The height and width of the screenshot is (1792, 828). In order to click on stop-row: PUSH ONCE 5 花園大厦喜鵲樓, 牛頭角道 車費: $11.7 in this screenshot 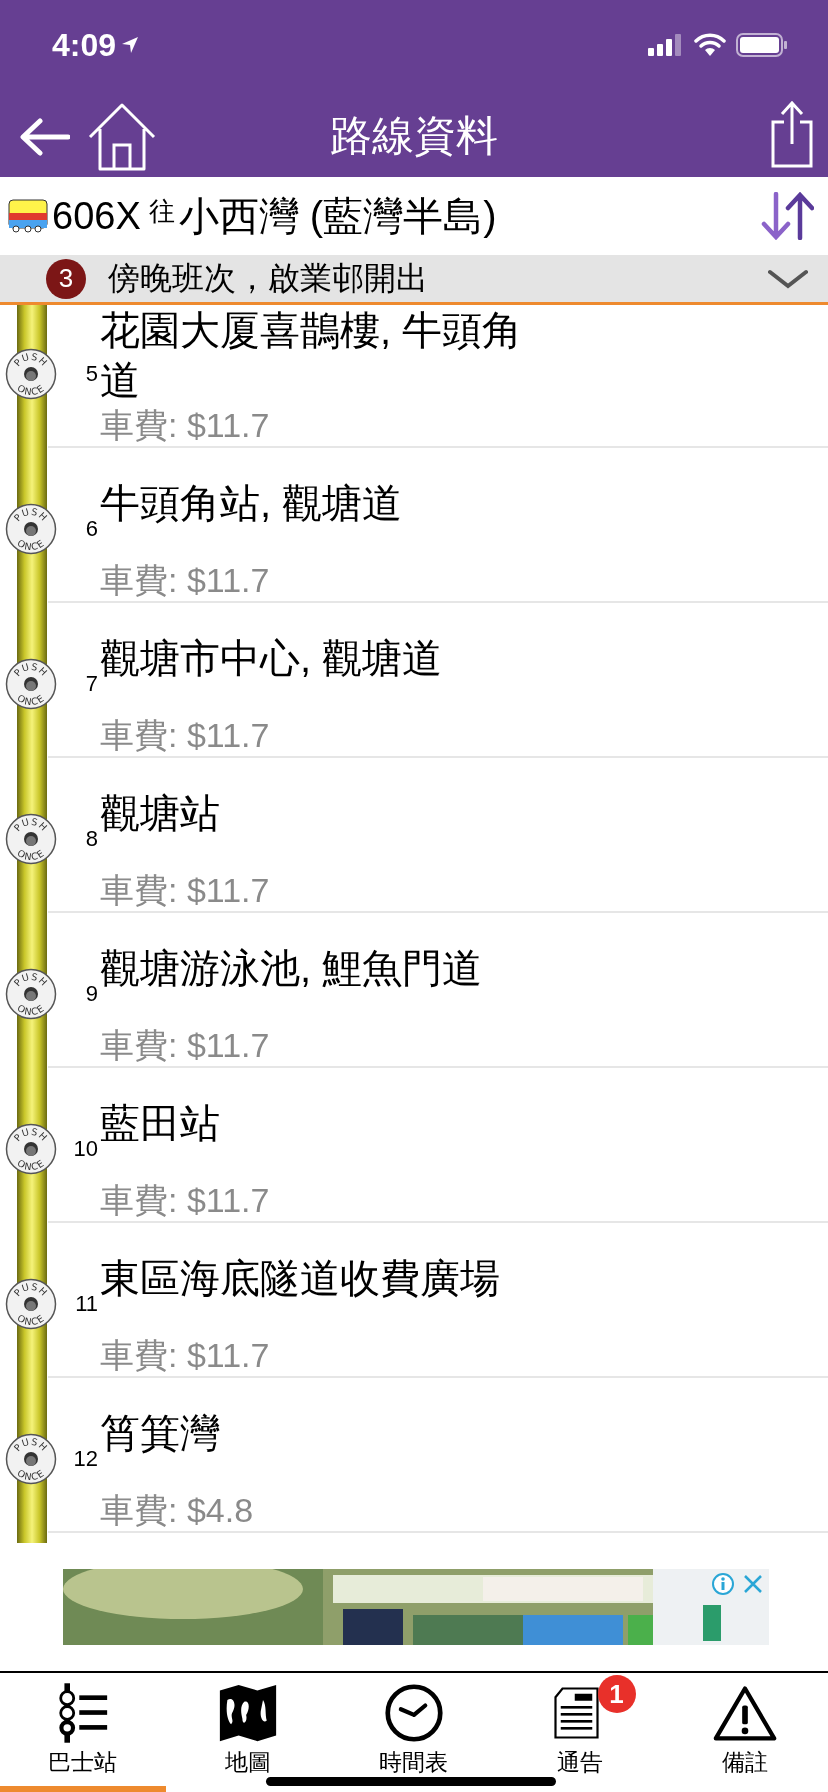, I will do `click(414, 376)`.